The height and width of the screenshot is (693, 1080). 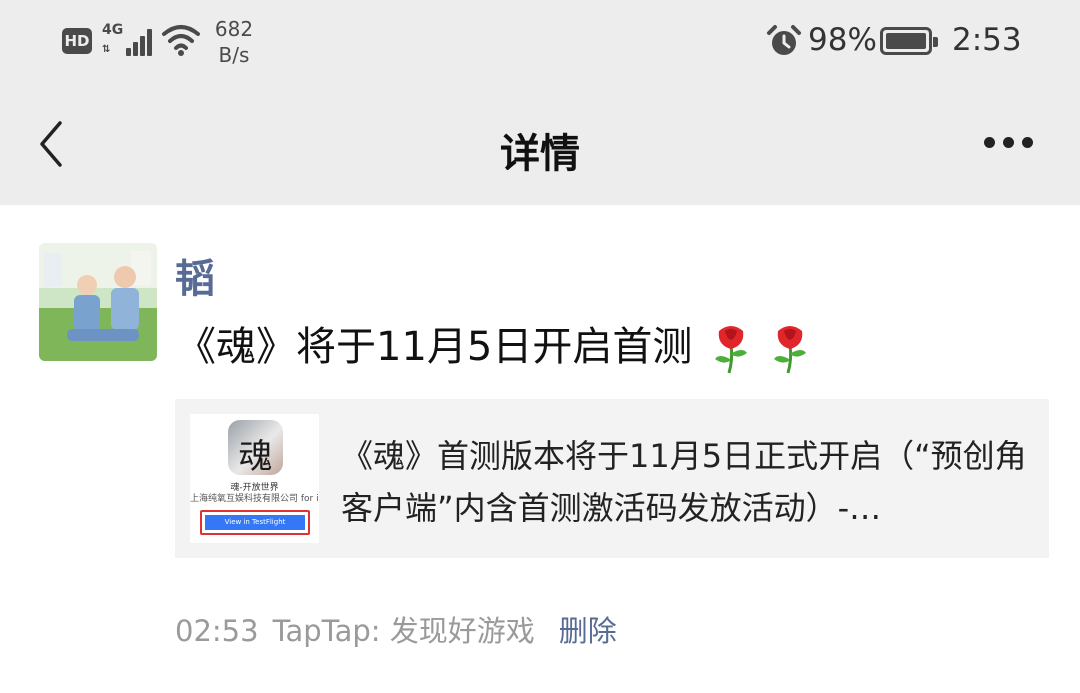 I want to click on battery-icon, so click(x=909, y=41).